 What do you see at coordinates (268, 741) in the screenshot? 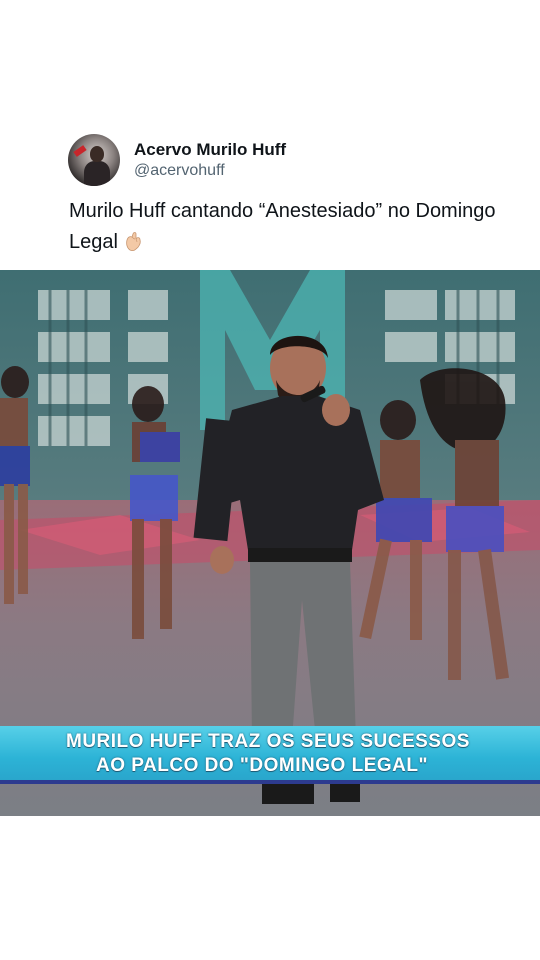
I see `caption-line-1: MURILO HUFF TRAZ OS SEUS SUCESSOS` at bounding box center [268, 741].